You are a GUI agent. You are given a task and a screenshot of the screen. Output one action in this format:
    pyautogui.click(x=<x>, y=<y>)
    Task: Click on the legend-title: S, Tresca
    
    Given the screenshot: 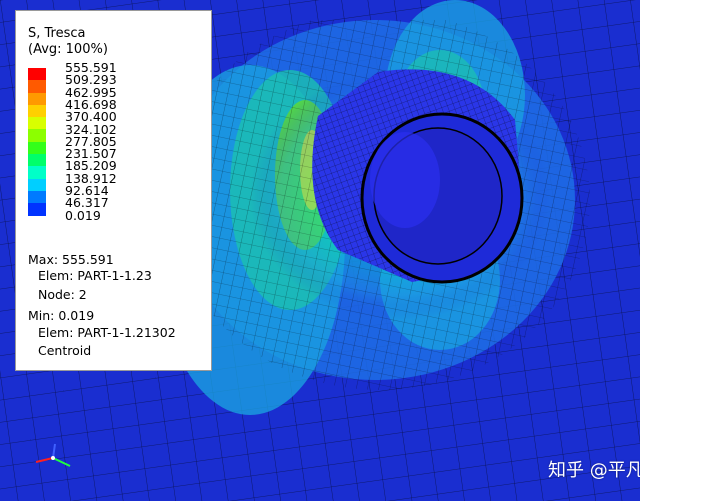 What is the action you would take?
    pyautogui.click(x=57, y=33)
    